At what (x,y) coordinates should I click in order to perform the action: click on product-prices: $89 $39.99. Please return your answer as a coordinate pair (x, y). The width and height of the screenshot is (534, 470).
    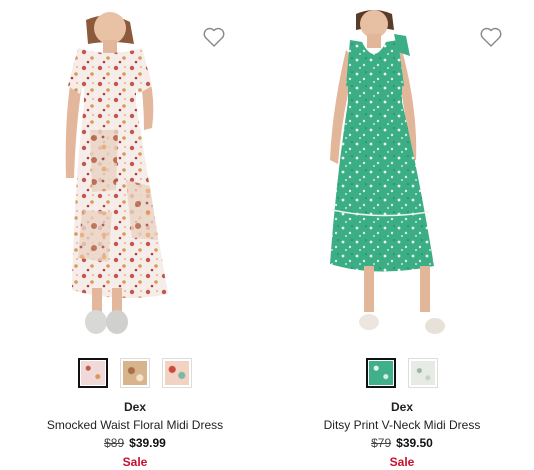
    Looking at the image, I should click on (135, 443).